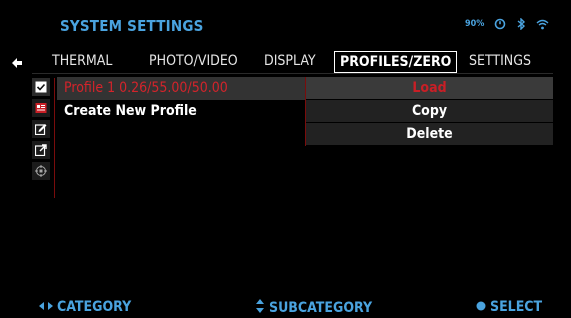  I want to click on tab-thermal: THERMAL, so click(82, 61).